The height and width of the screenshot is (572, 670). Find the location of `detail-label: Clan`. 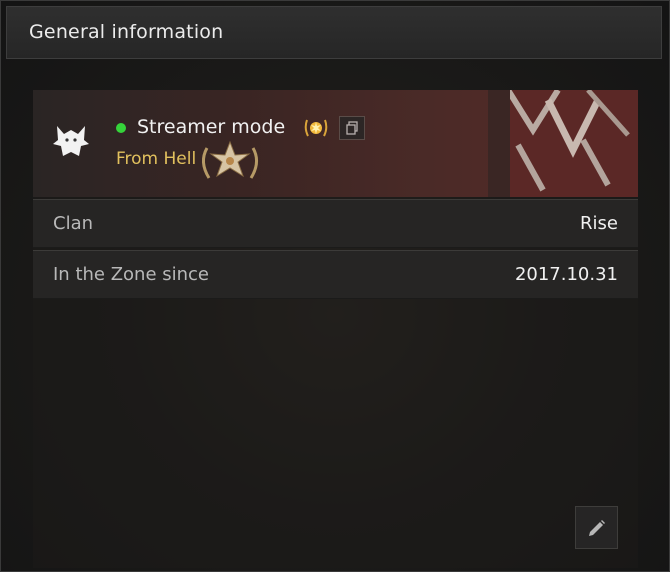

detail-label: Clan is located at coordinates (73, 223).